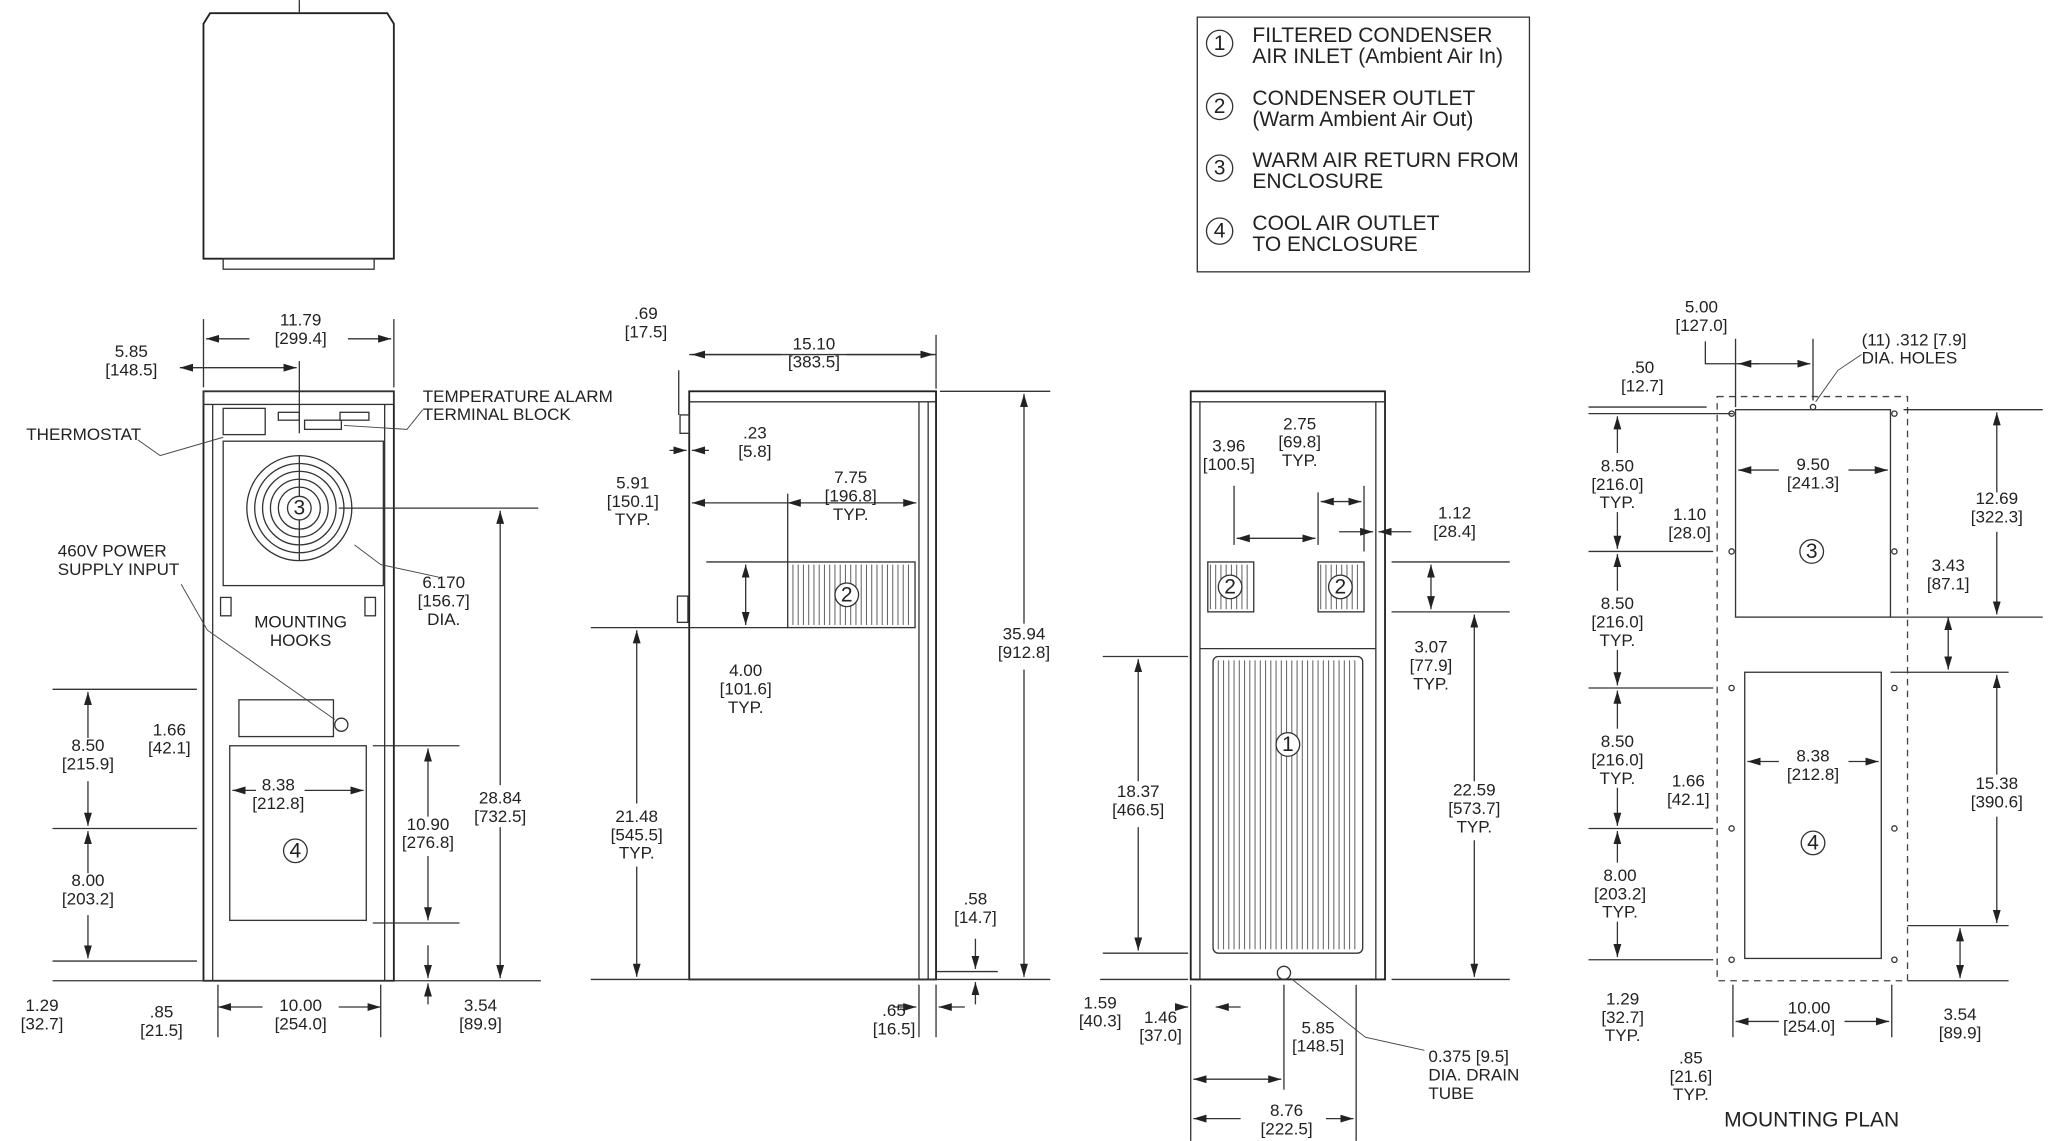  What do you see at coordinates (1385, 160) in the screenshot?
I see `legend-text: WARM AIR RETURN FROM` at bounding box center [1385, 160].